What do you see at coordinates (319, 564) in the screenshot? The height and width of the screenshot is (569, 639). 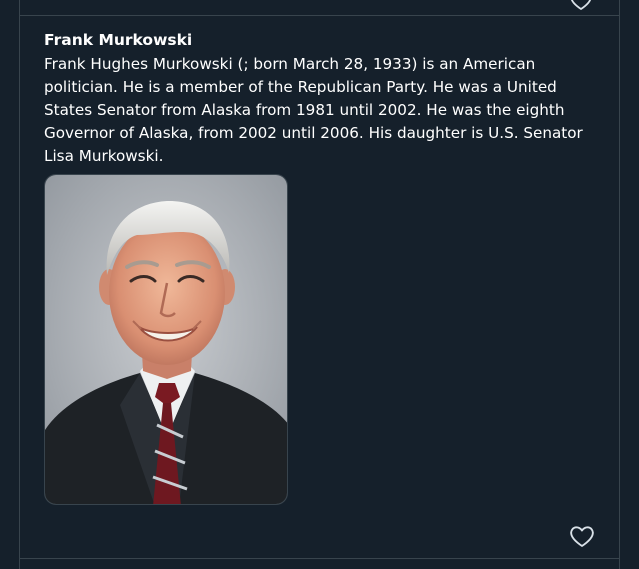 I see `next-post-edge` at bounding box center [319, 564].